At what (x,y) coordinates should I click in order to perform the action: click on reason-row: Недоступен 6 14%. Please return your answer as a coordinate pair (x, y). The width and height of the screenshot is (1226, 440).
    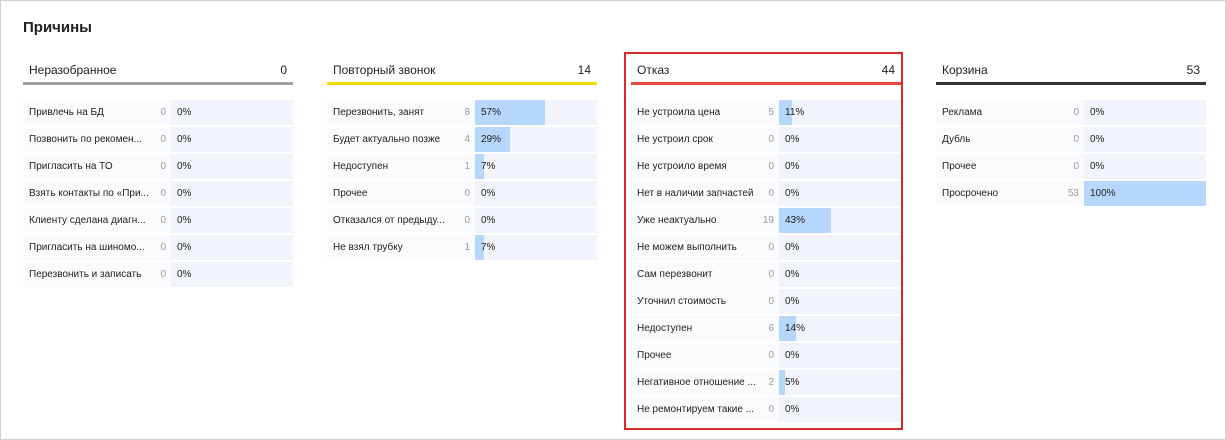
    Looking at the image, I should click on (766, 328).